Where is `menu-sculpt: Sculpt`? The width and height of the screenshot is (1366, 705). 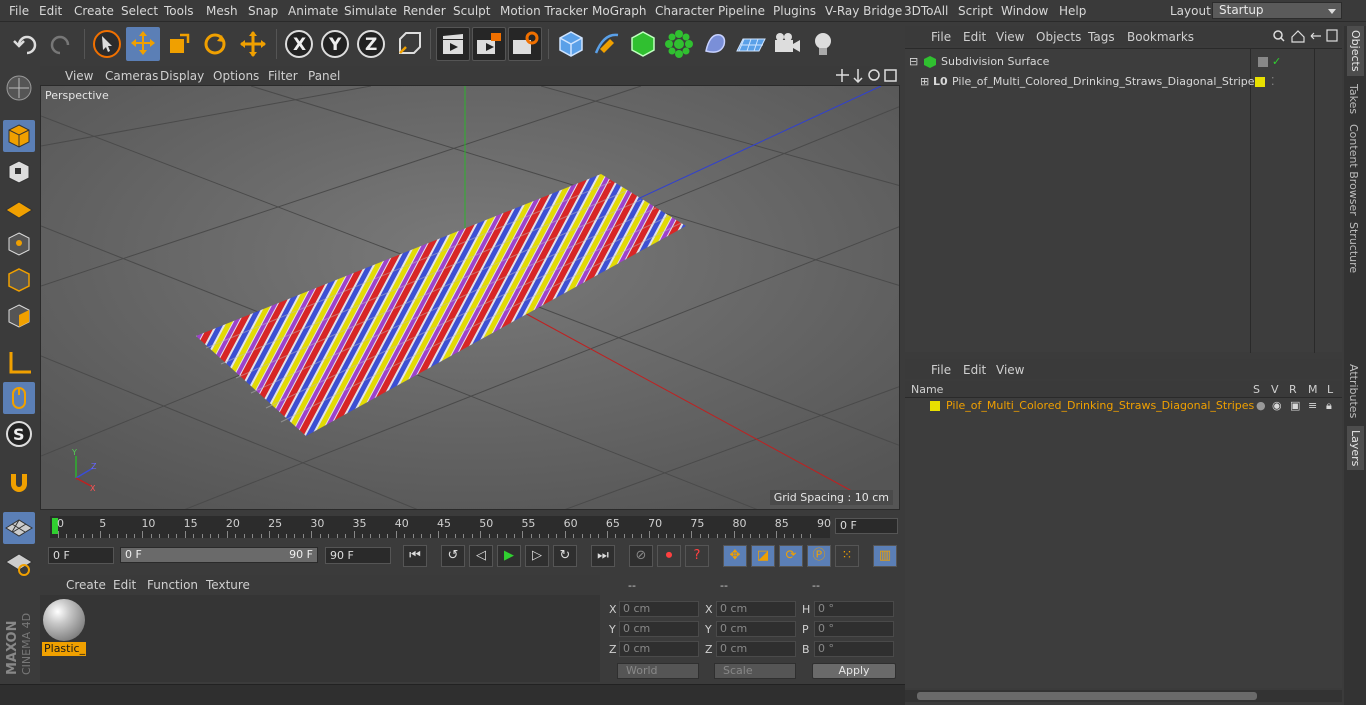
menu-sculpt: Sculpt is located at coordinates (471, 11).